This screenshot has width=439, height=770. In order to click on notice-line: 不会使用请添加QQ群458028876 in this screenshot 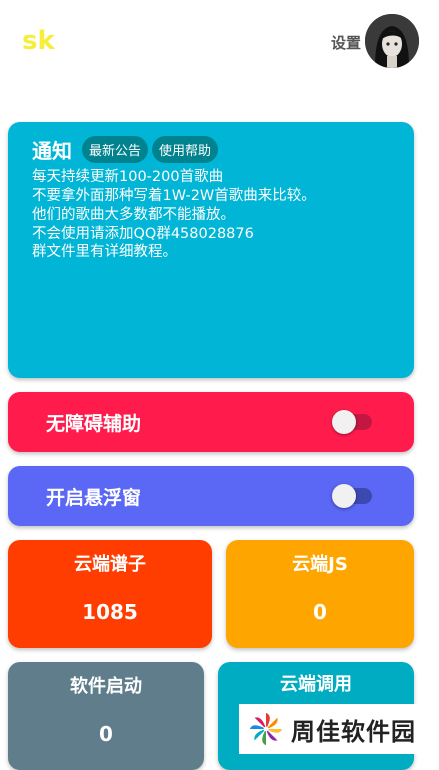, I will do `click(143, 233)`.